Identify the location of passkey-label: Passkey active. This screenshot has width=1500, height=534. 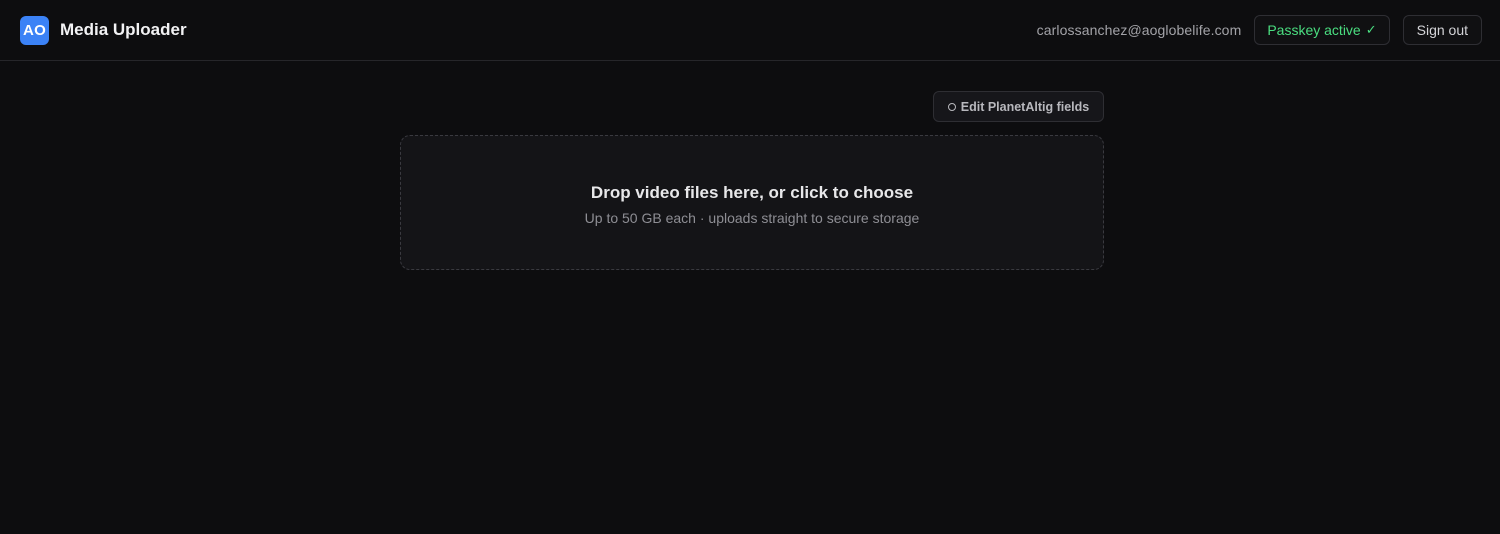
(1314, 30).